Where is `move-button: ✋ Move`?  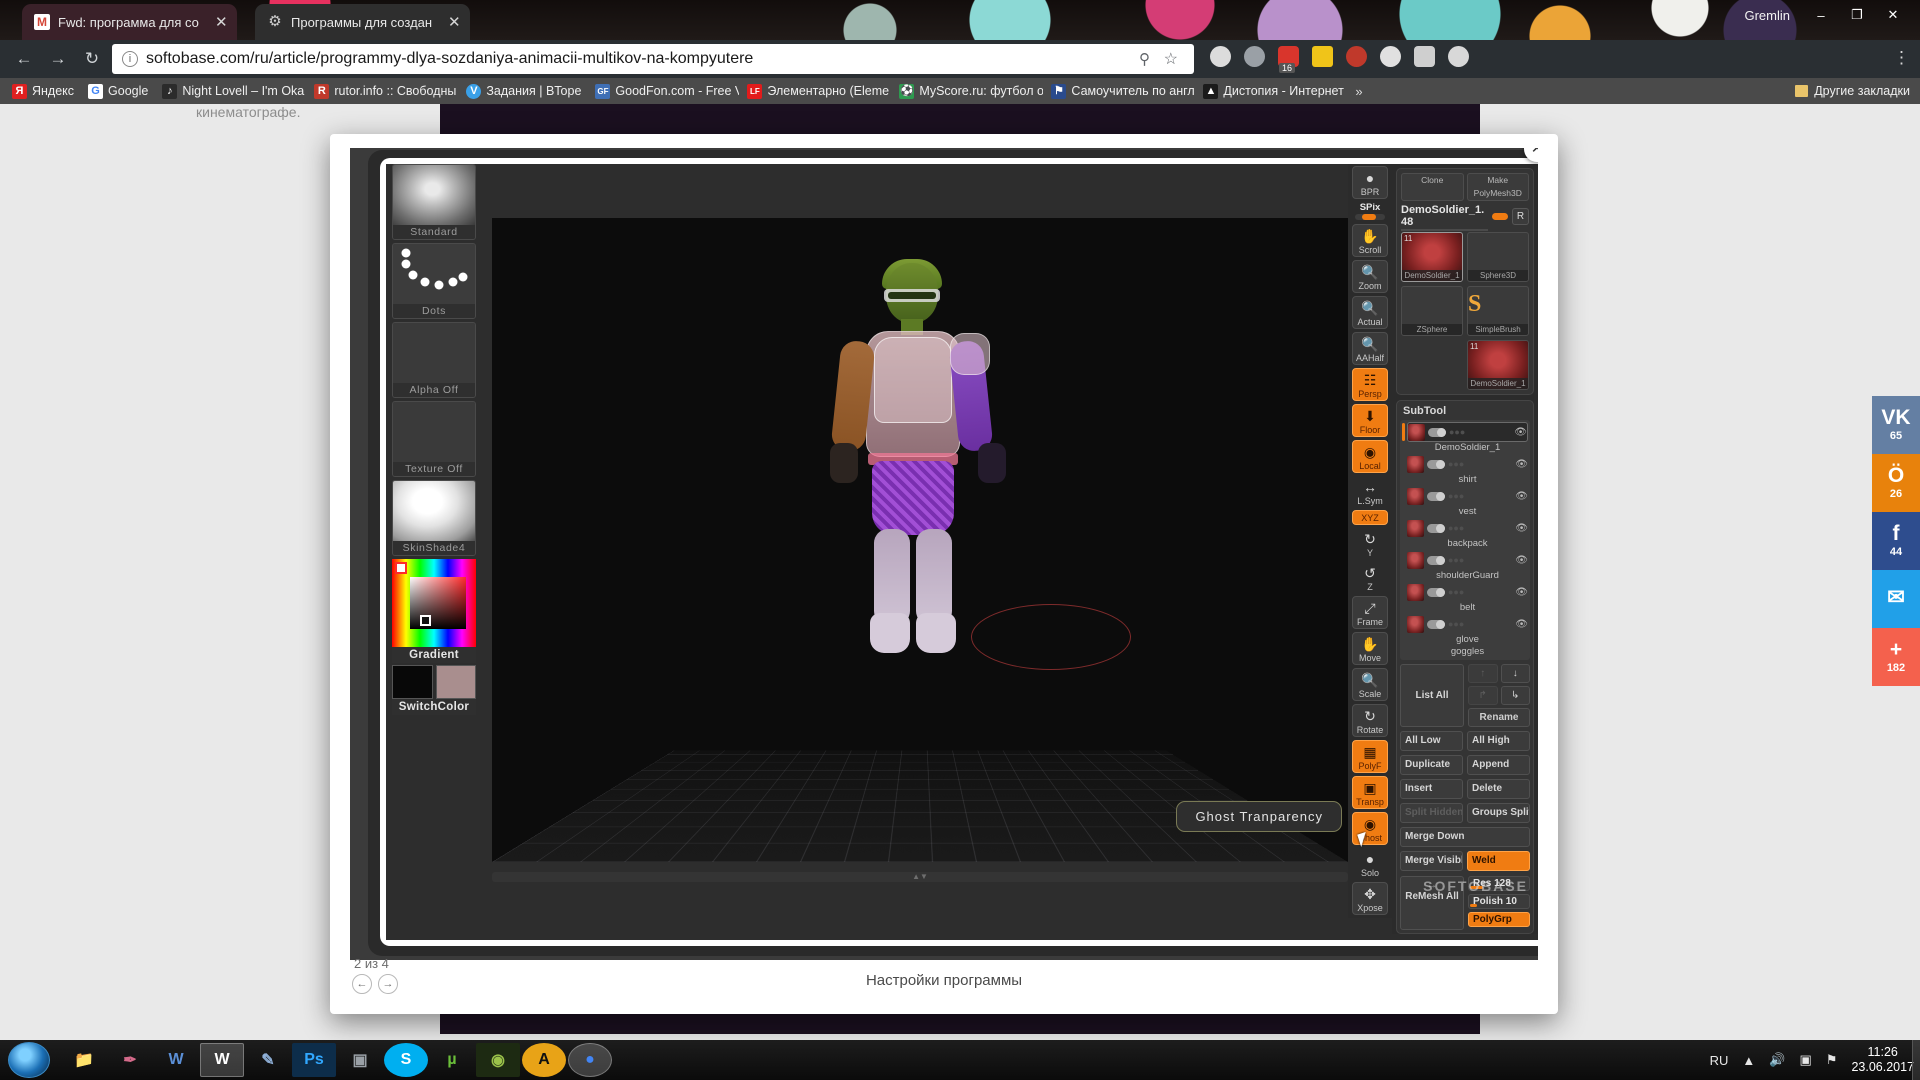 move-button: ✋ Move is located at coordinates (1370, 648).